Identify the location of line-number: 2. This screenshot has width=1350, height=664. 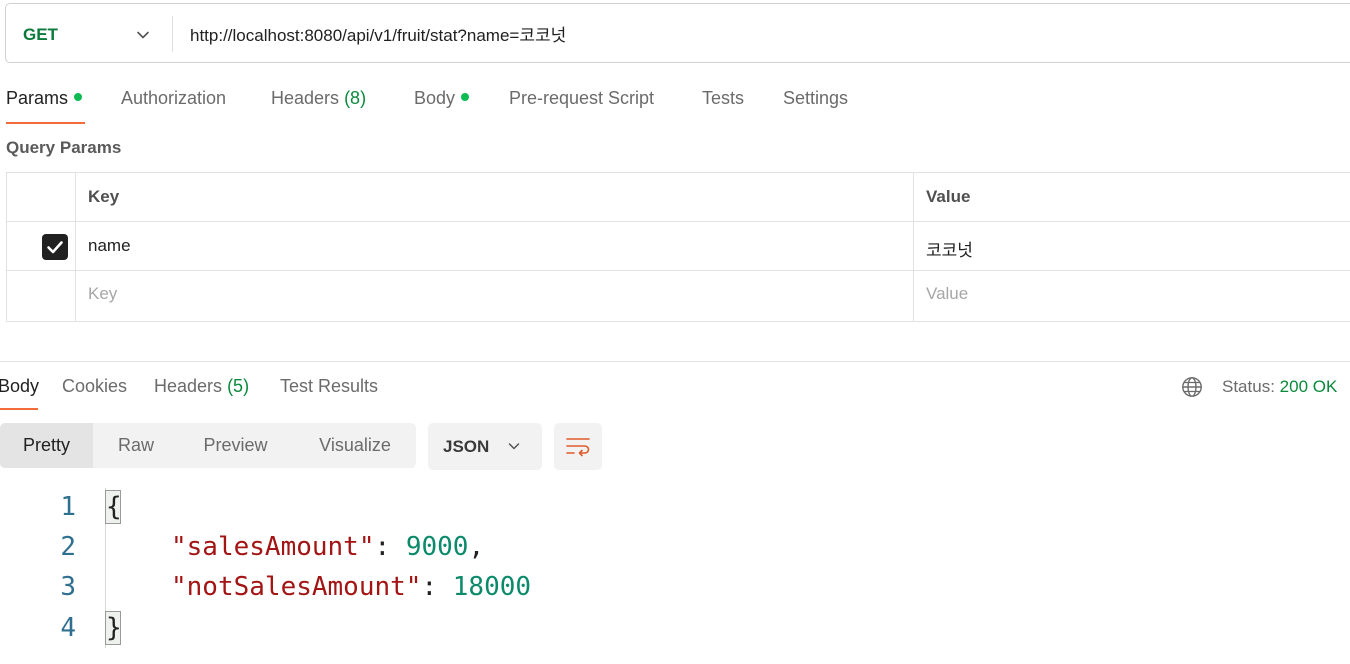
(68, 547).